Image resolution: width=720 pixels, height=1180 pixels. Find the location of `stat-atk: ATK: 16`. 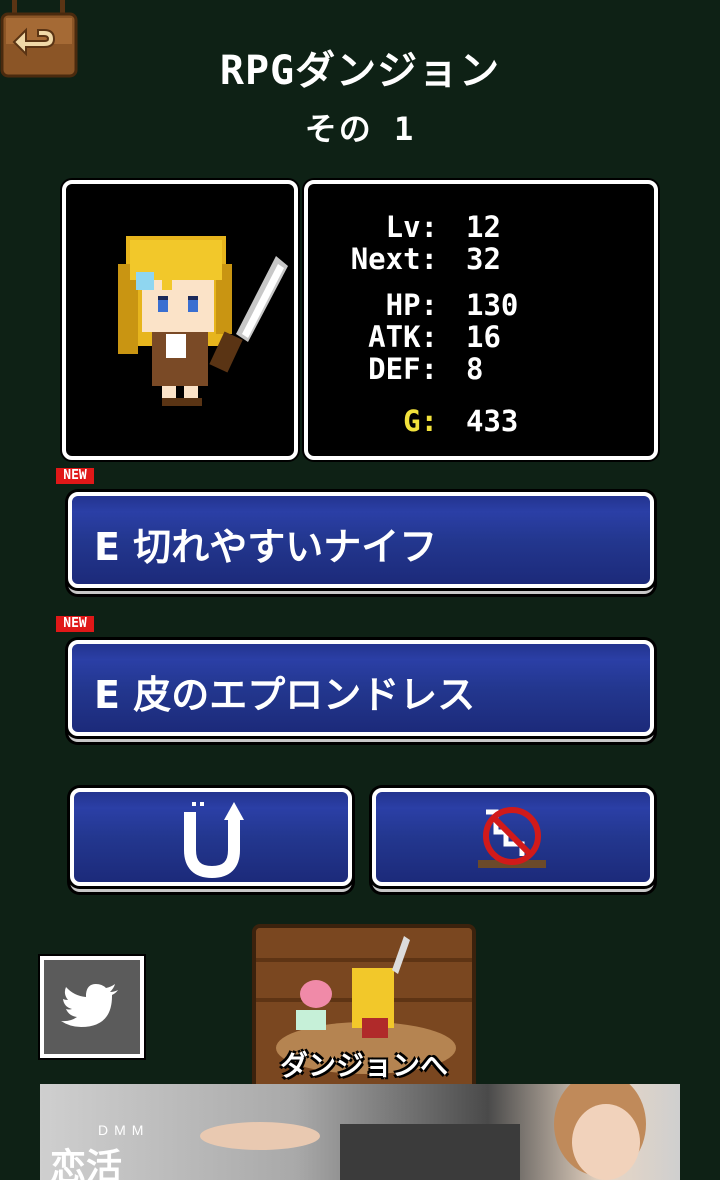

stat-atk: ATK: 16 is located at coordinates (481, 337).